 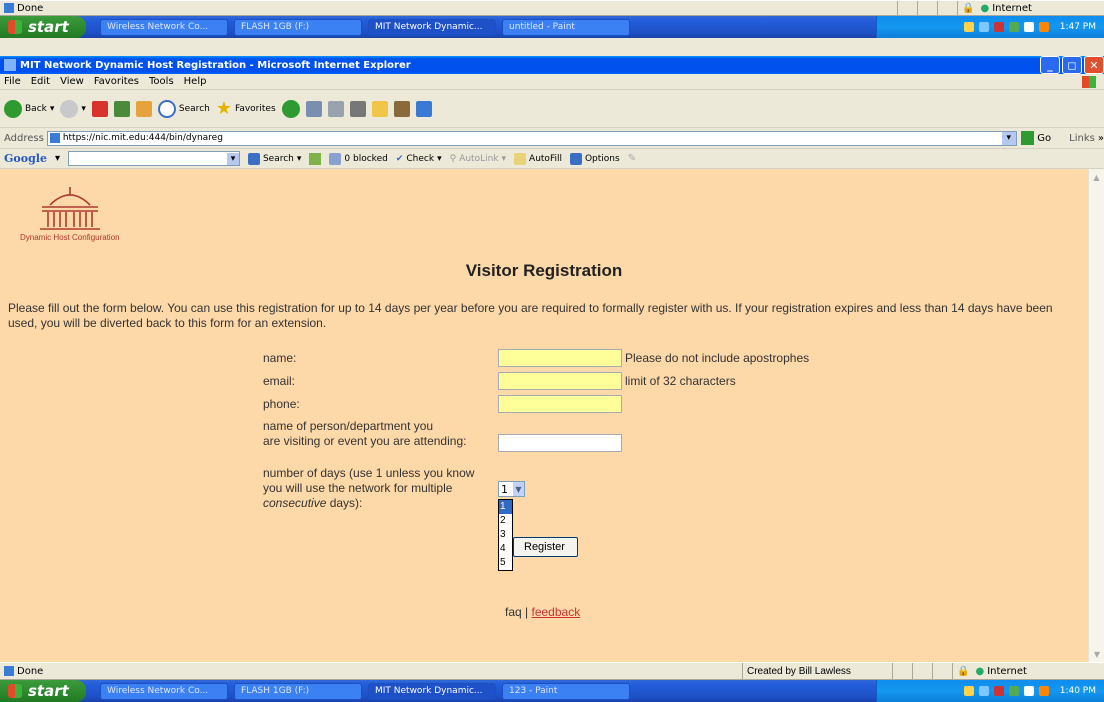 I want to click on task-paint: 123 - Paint, so click(x=566, y=691).